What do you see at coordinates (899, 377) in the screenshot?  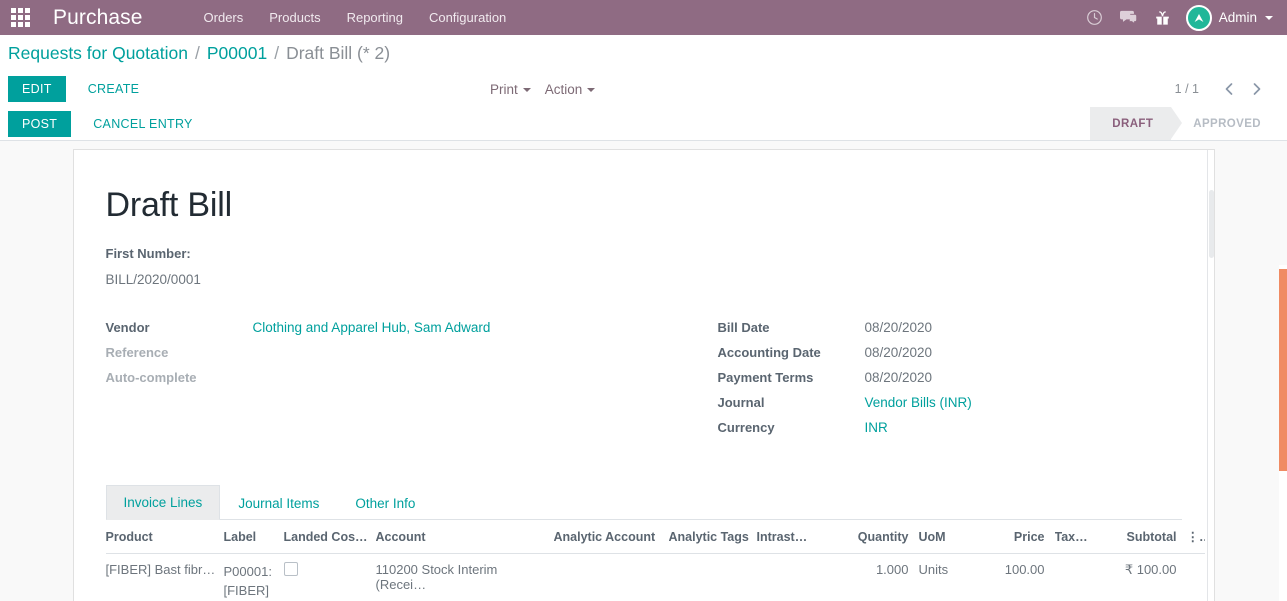 I see `field-value-payment-terms: 08/20/2020` at bounding box center [899, 377].